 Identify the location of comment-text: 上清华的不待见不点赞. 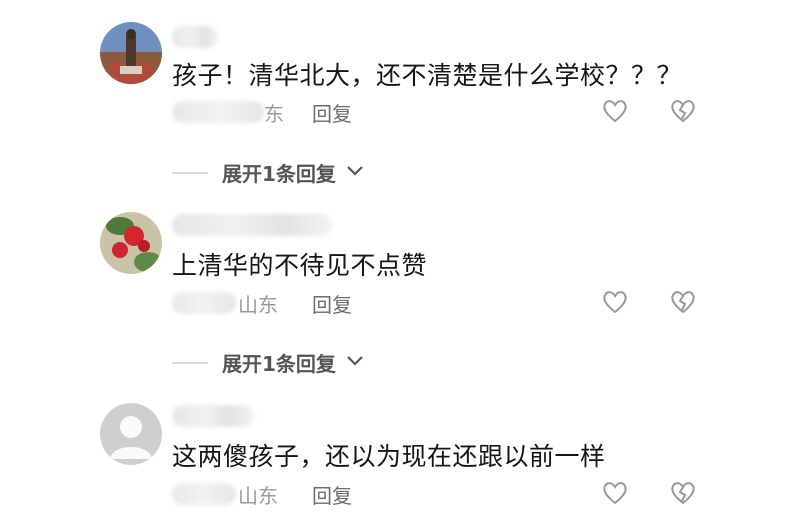
(300, 265).